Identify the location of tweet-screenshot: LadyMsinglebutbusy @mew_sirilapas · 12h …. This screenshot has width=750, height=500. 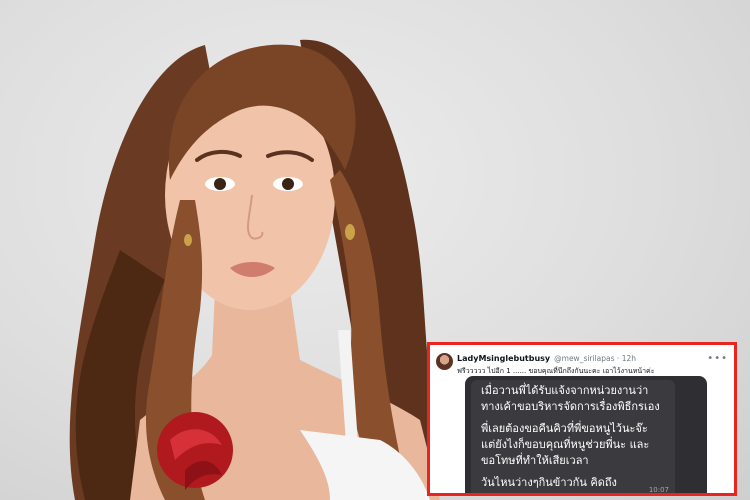
(582, 419).